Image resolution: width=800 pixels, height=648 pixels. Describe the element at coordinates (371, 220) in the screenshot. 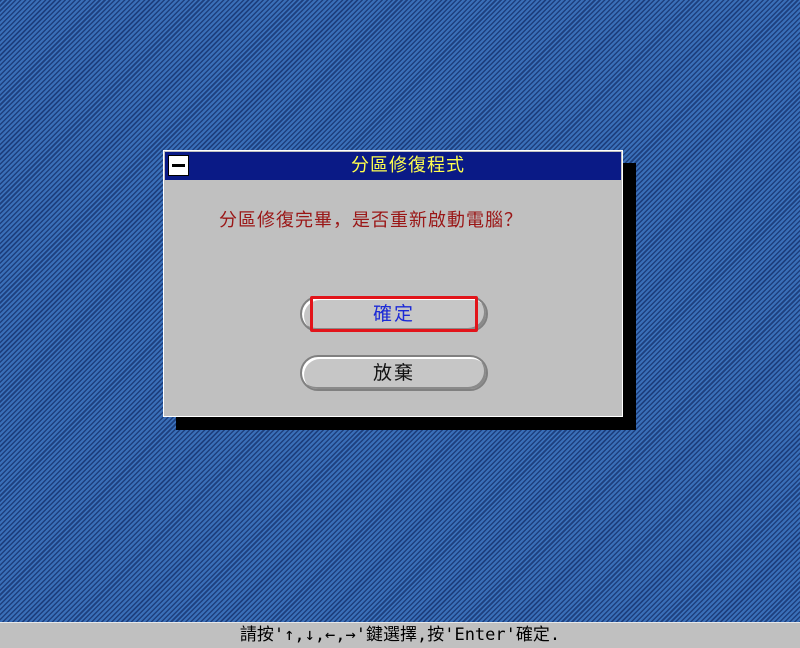

I see `dialog-message: 分區修復完畢，是否重新啟動電腦？` at that location.